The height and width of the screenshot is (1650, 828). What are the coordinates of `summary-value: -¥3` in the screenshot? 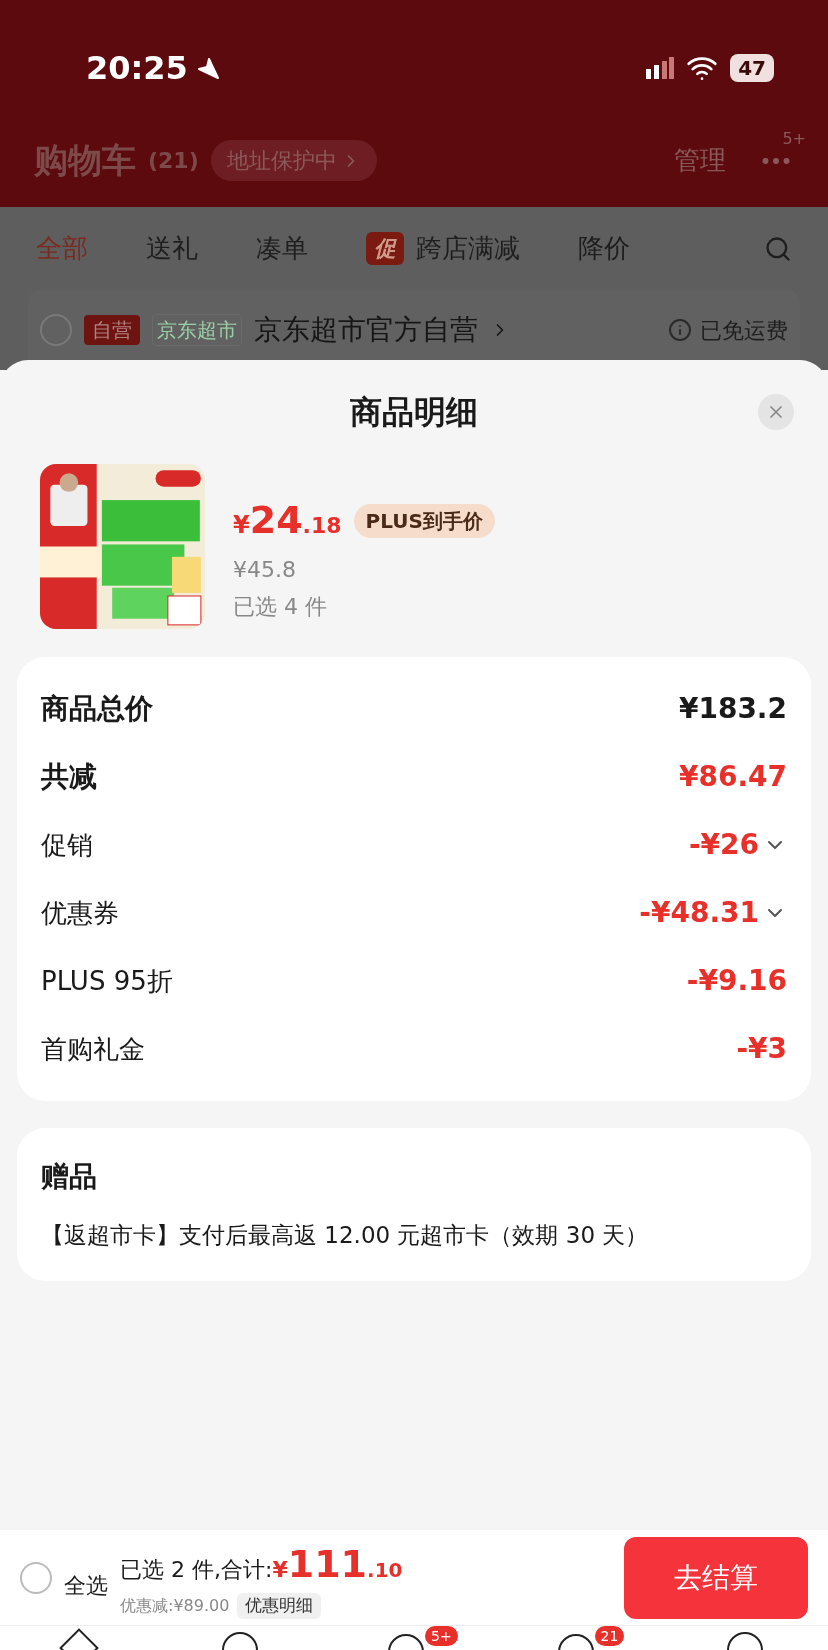 It's located at (761, 1049).